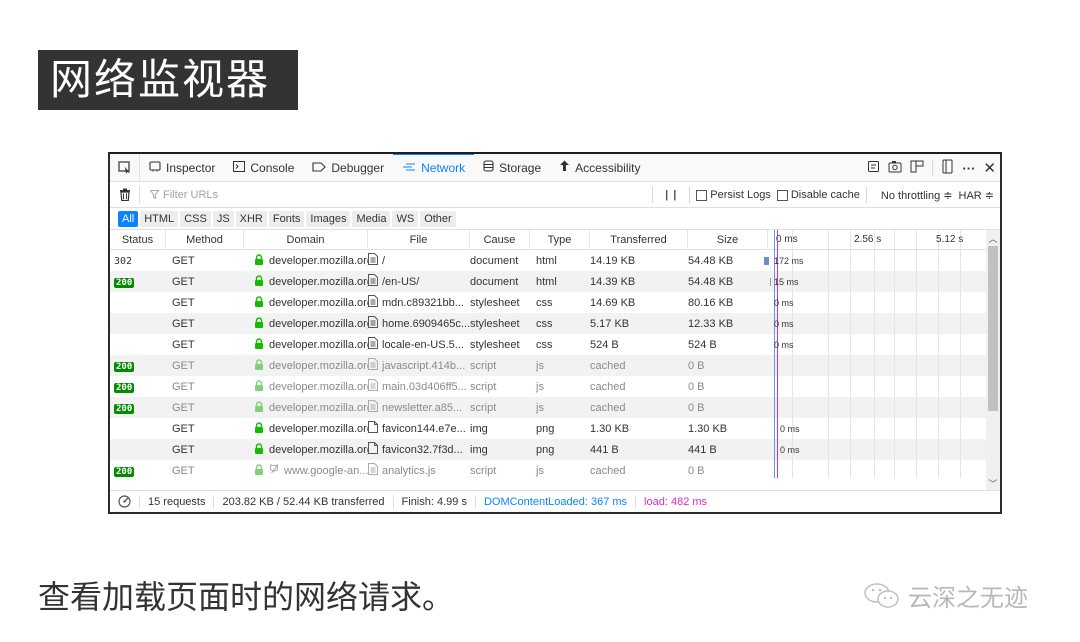  What do you see at coordinates (560, 239) in the screenshot?
I see `column-header-type: Type` at bounding box center [560, 239].